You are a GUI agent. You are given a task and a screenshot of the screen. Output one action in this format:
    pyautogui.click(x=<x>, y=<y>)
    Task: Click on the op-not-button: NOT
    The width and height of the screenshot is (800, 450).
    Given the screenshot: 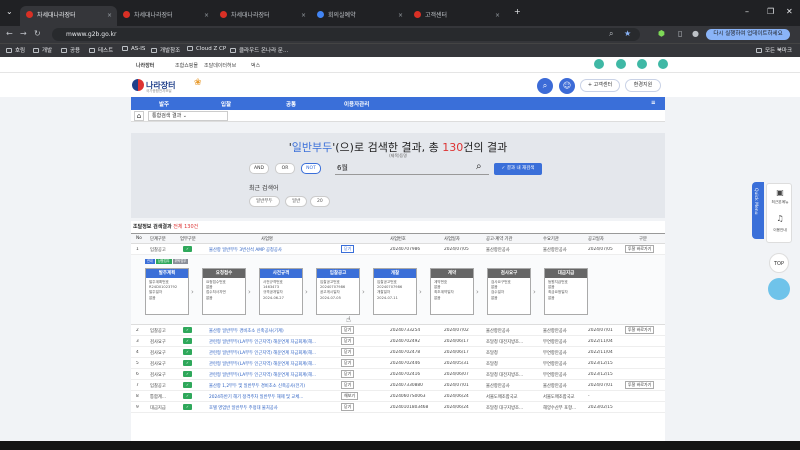 What is the action you would take?
    pyautogui.click(x=311, y=168)
    